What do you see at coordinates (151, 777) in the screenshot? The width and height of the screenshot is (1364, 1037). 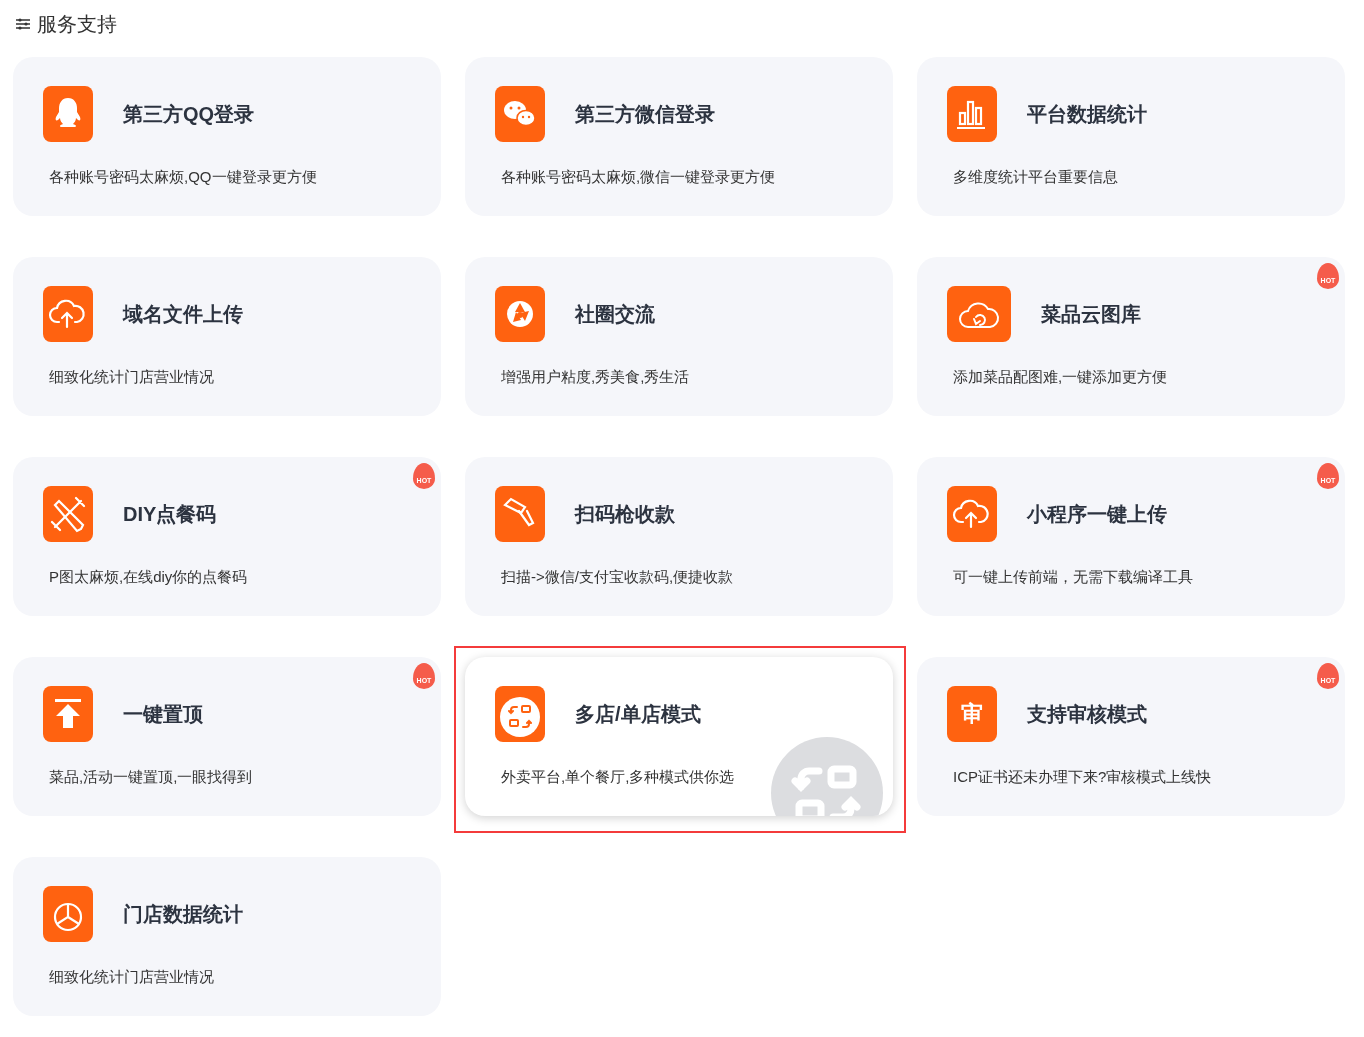 I see `card-description: 菜品,活动一键置顶,一眼找得到` at bounding box center [151, 777].